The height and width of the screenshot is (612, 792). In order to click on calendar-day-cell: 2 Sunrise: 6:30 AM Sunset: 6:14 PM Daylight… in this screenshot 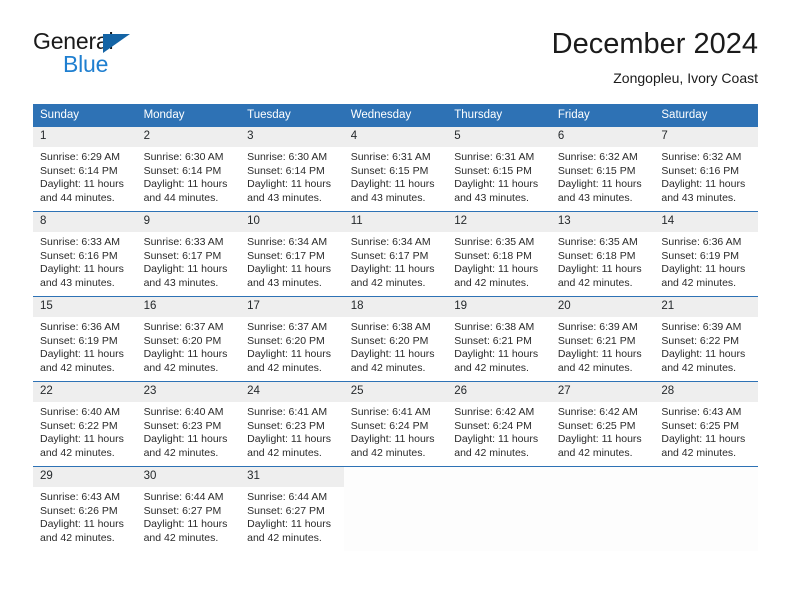, I will do `click(188, 169)`.